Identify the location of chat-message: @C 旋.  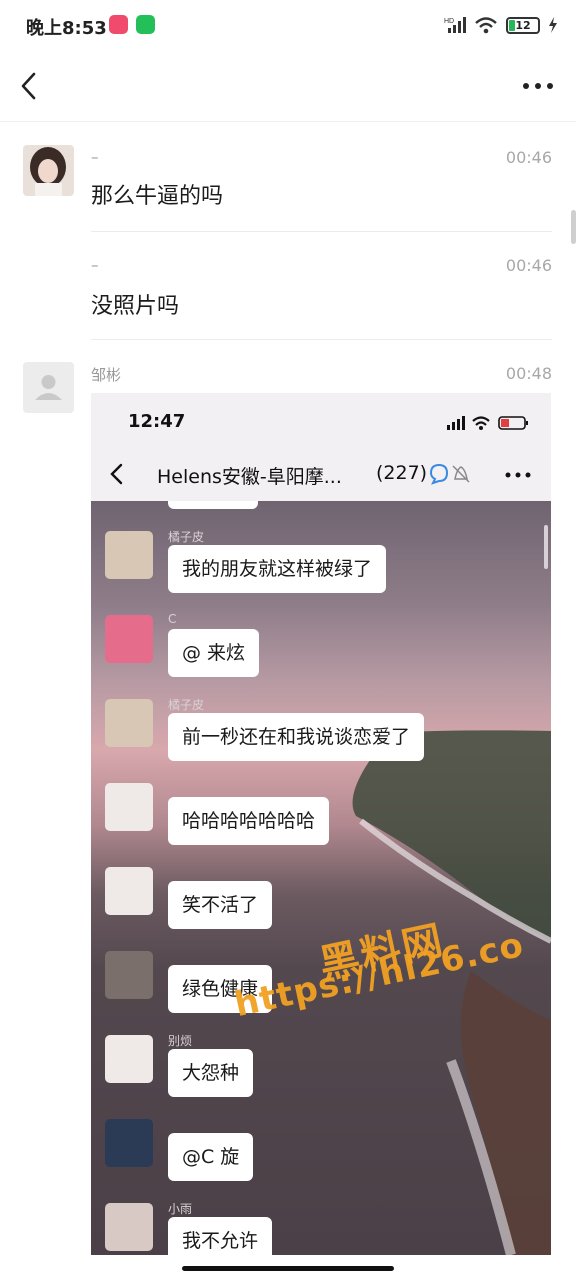
(321, 1159).